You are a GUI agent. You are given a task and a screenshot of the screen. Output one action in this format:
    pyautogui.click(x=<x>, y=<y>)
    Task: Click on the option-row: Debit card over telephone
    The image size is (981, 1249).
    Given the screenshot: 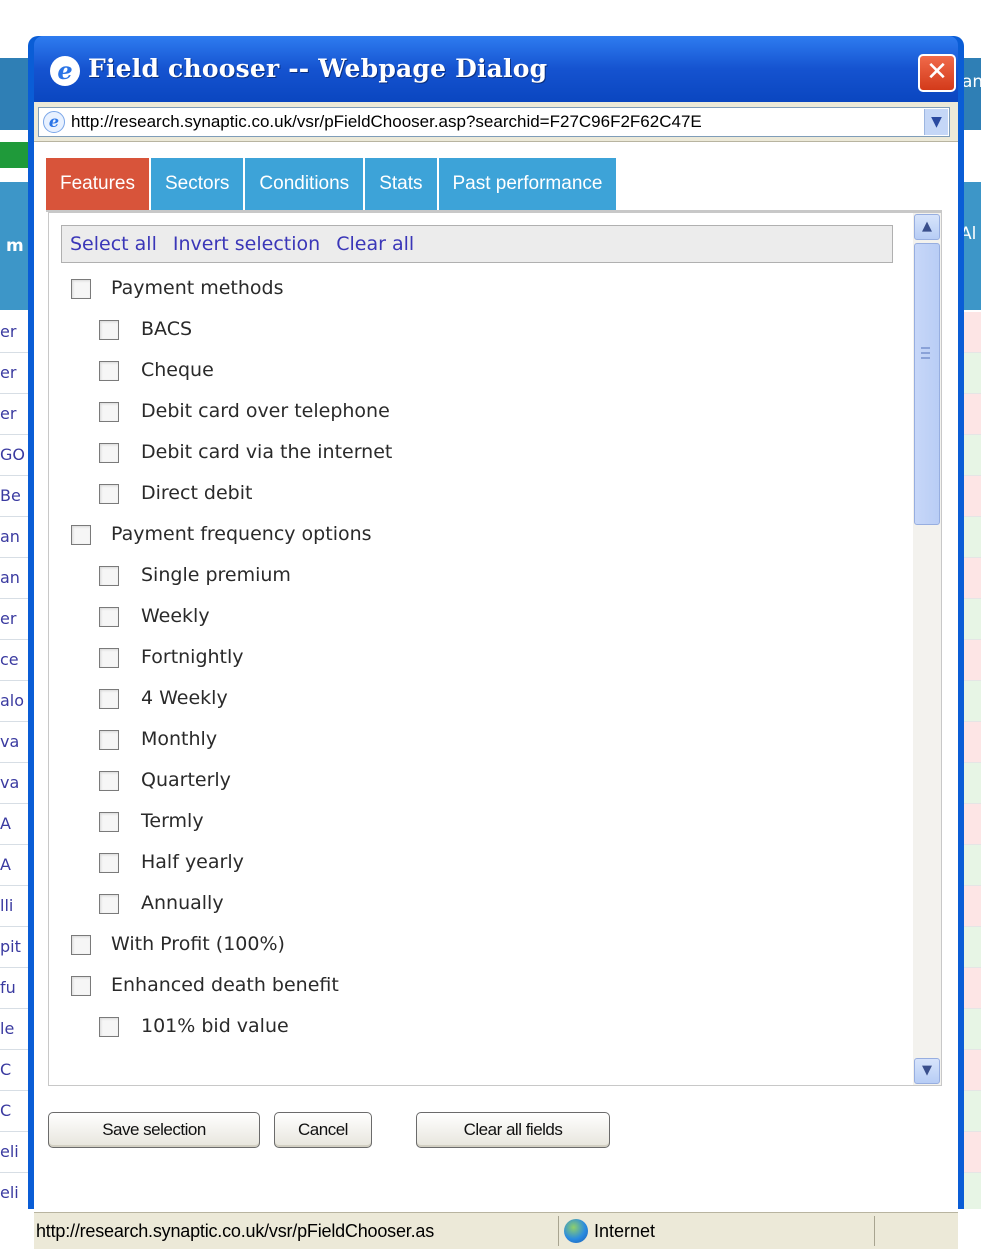 What is the action you would take?
    pyautogui.click(x=481, y=410)
    